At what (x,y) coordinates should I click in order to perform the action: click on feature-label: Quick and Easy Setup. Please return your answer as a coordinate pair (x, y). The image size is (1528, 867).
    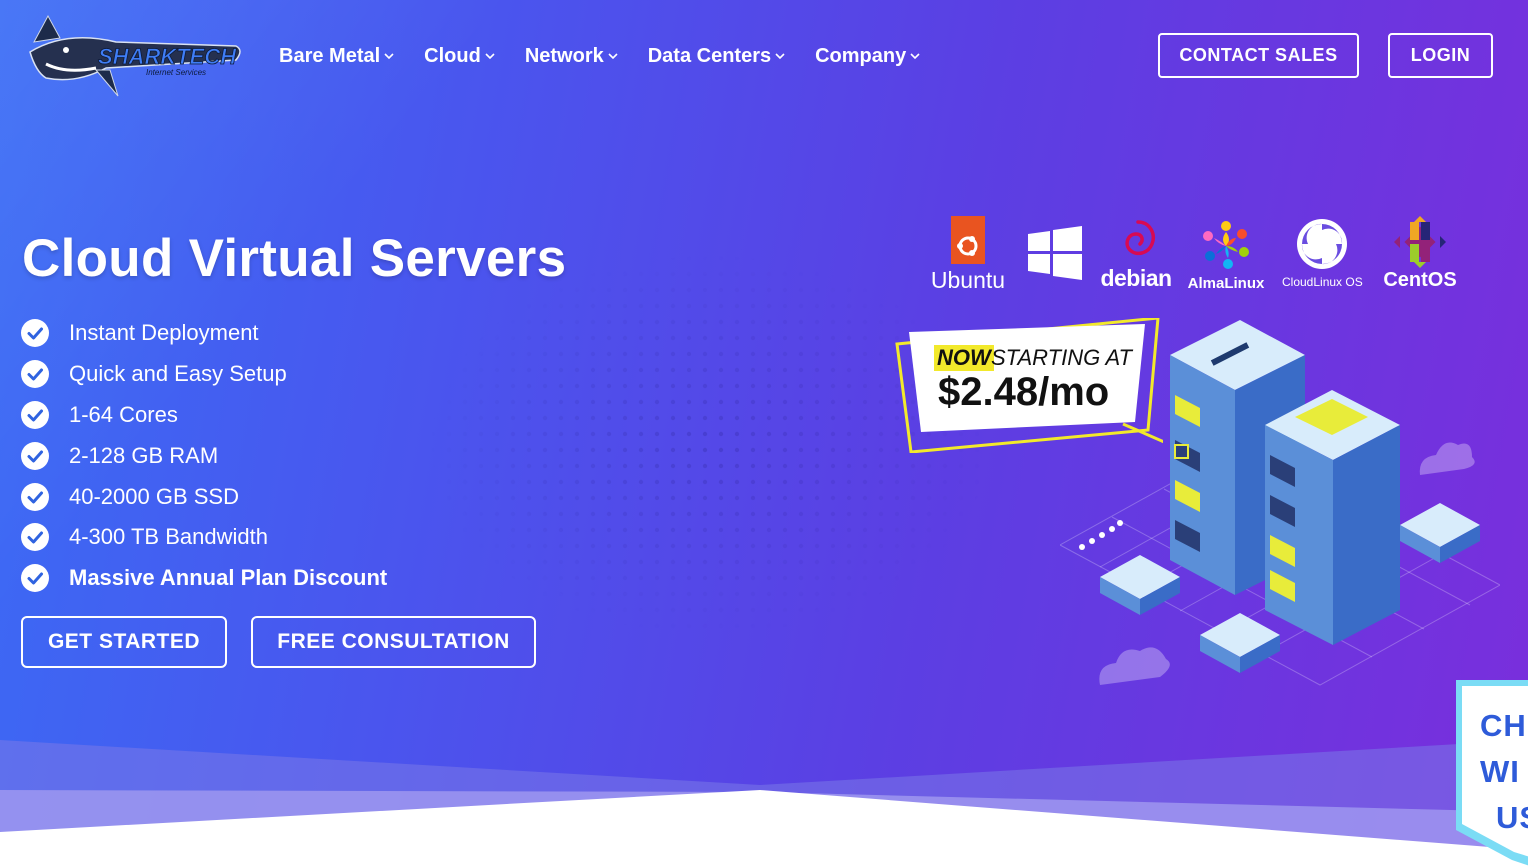
    Looking at the image, I should click on (178, 374).